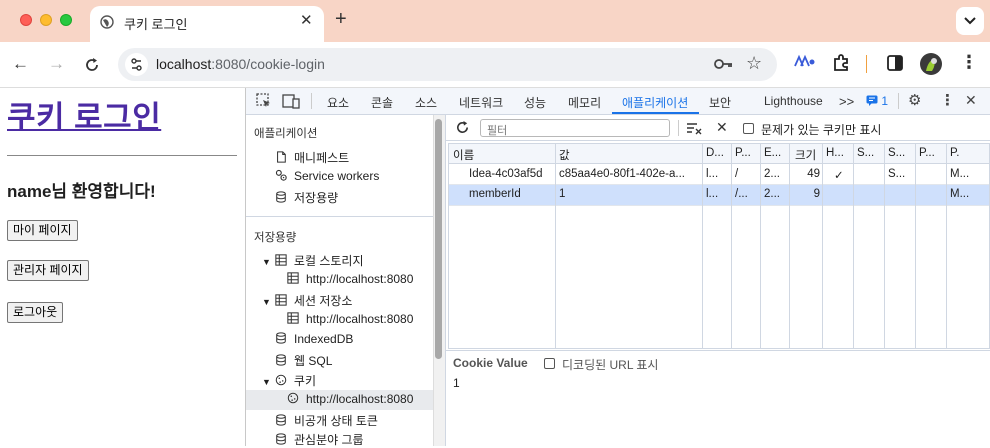 The width and height of the screenshot is (990, 448). I want to click on url-text: localhost:8080/cookie-login, so click(240, 64).